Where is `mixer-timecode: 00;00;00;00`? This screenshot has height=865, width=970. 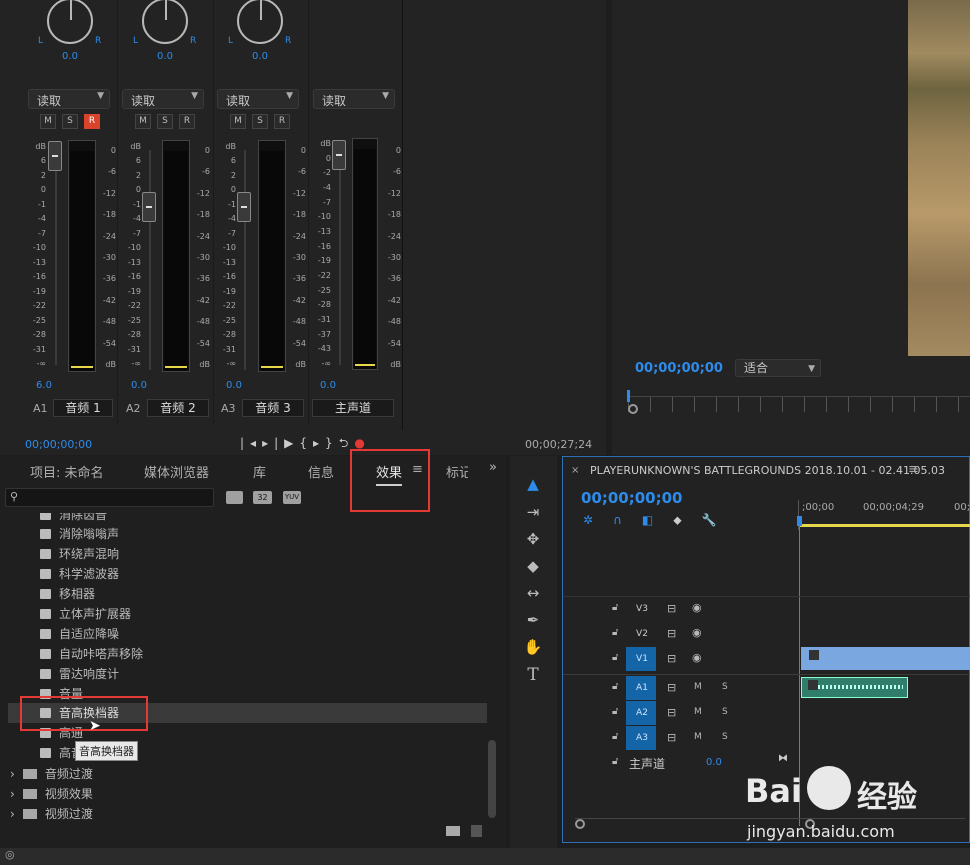 mixer-timecode: 00;00;00;00 is located at coordinates (58, 444).